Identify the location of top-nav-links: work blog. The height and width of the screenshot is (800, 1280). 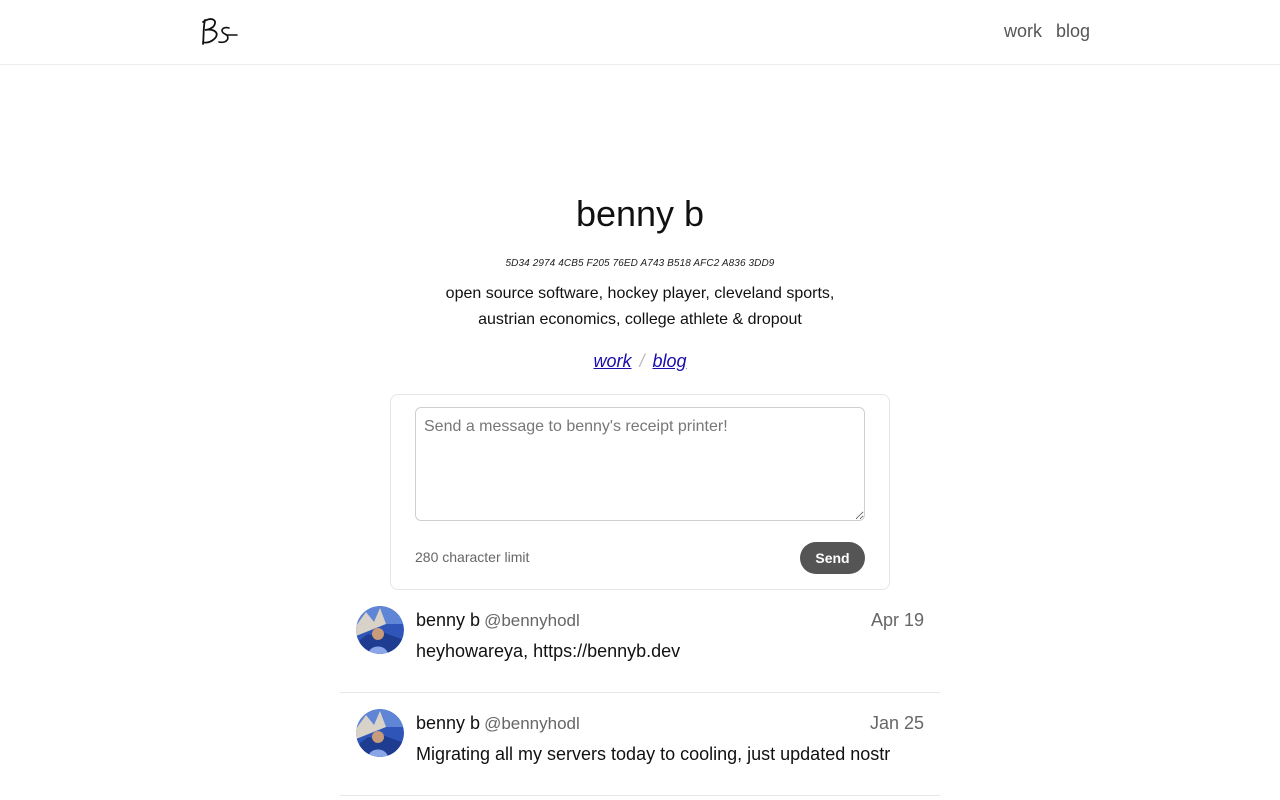
(1047, 31).